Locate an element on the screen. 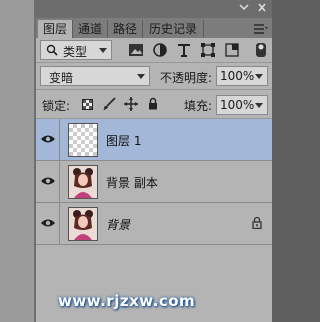  fill-field: 100% is located at coordinates (242, 105).